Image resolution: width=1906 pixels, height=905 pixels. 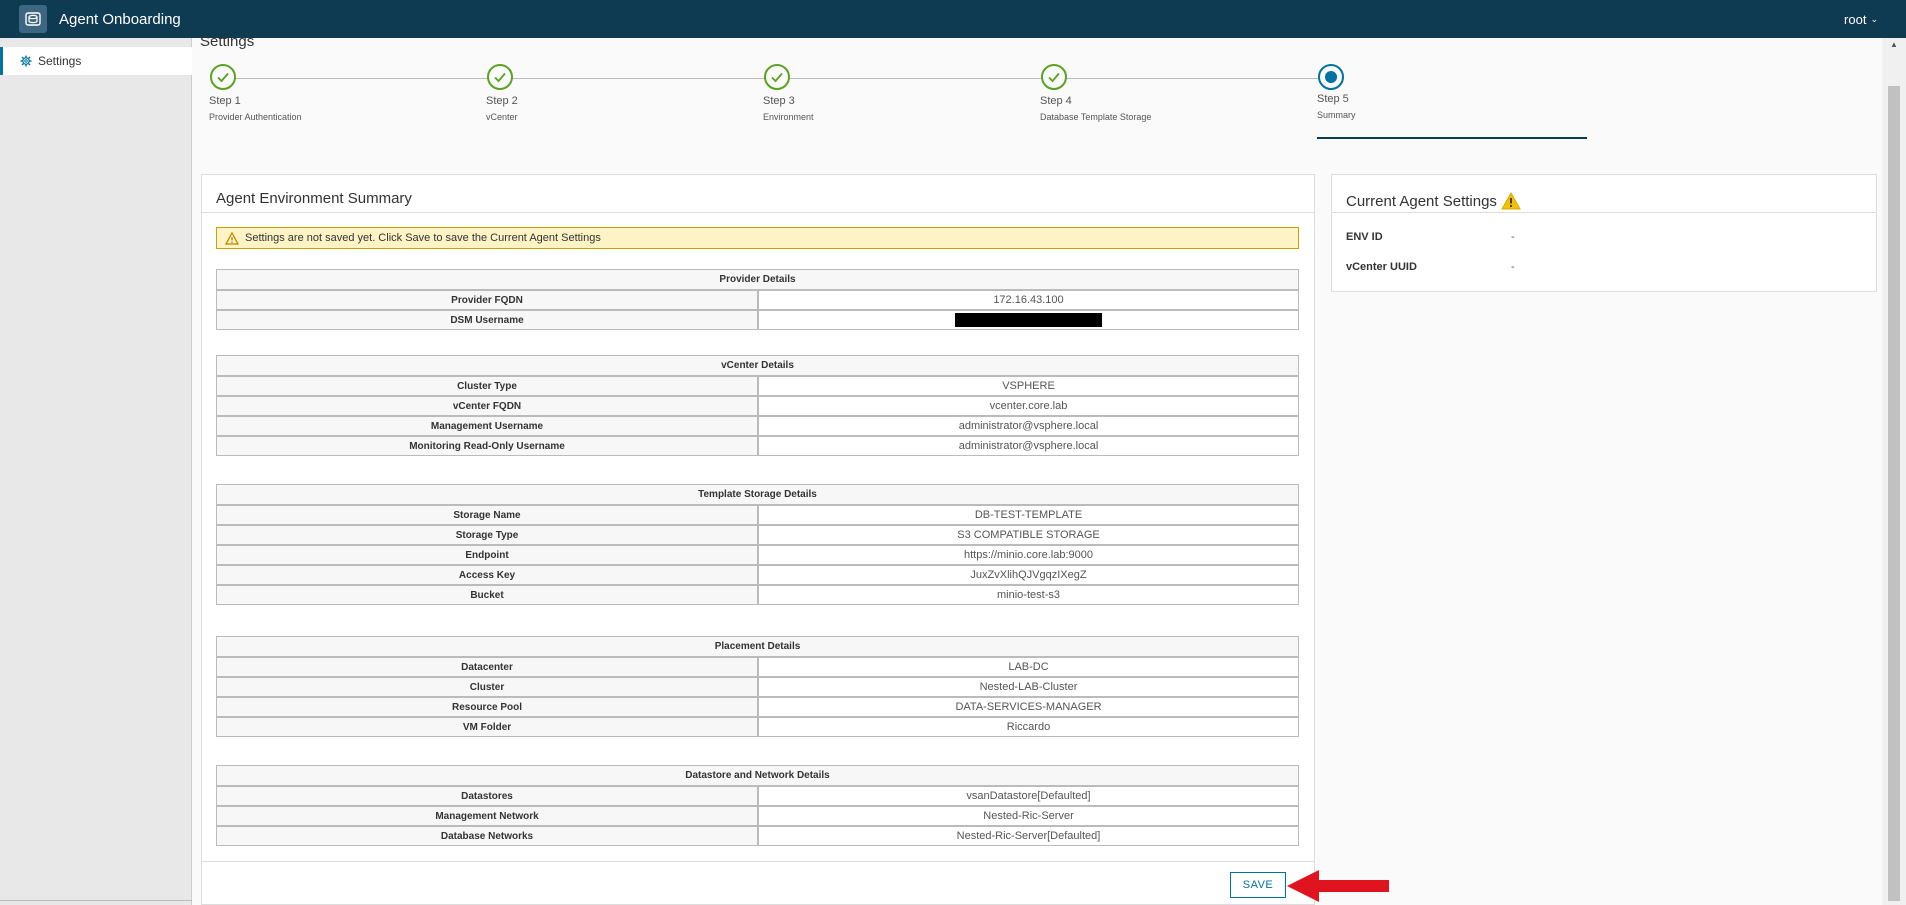 What do you see at coordinates (1028, 555) in the screenshot?
I see `row-value: https://minio.core.lab:9000` at bounding box center [1028, 555].